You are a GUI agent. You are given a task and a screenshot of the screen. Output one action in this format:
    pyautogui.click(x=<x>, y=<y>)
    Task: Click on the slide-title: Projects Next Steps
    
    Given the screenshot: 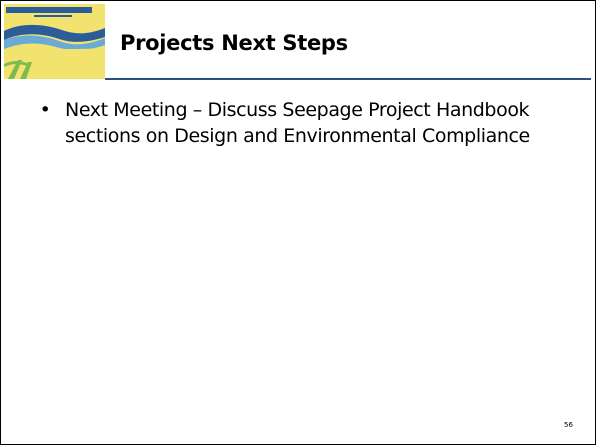 What is the action you would take?
    pyautogui.click(x=234, y=43)
    